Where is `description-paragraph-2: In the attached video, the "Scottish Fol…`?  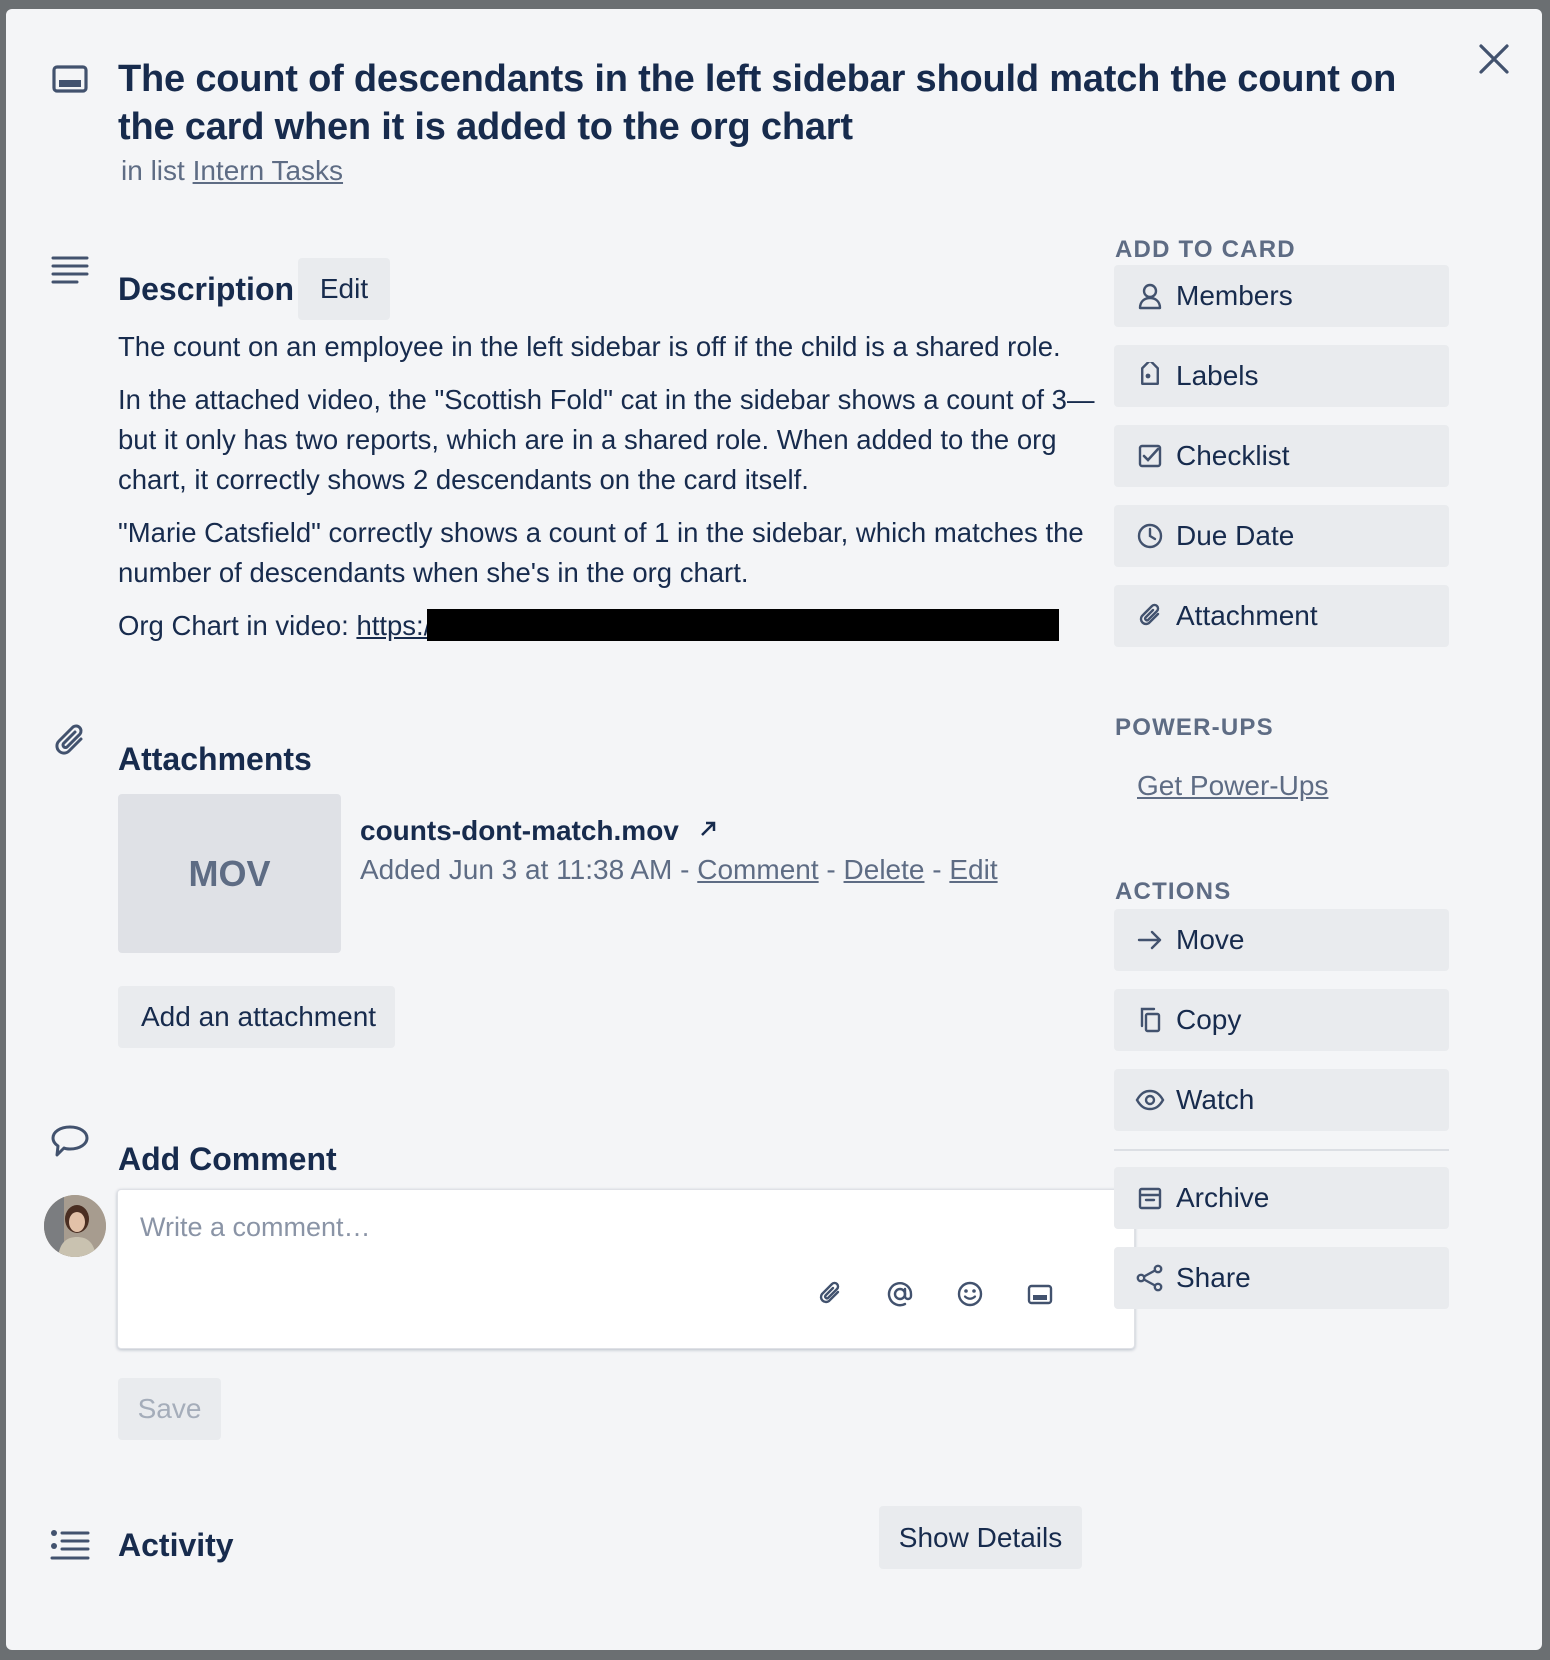 description-paragraph-2: In the attached video, the "Scottish Fol… is located at coordinates (606, 439).